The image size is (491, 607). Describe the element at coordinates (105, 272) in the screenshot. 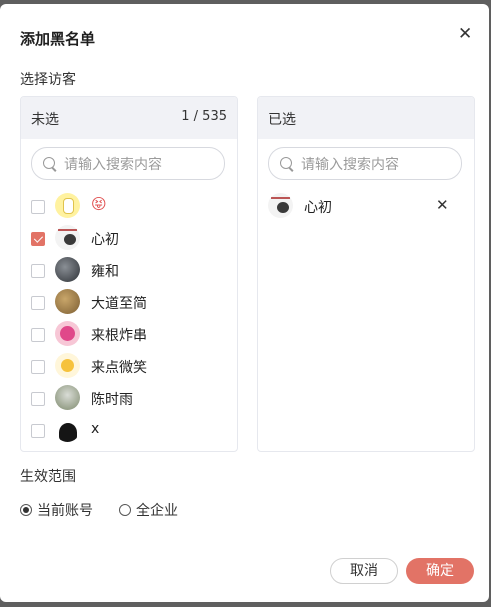

I see `list-item-name: 雍和` at that location.